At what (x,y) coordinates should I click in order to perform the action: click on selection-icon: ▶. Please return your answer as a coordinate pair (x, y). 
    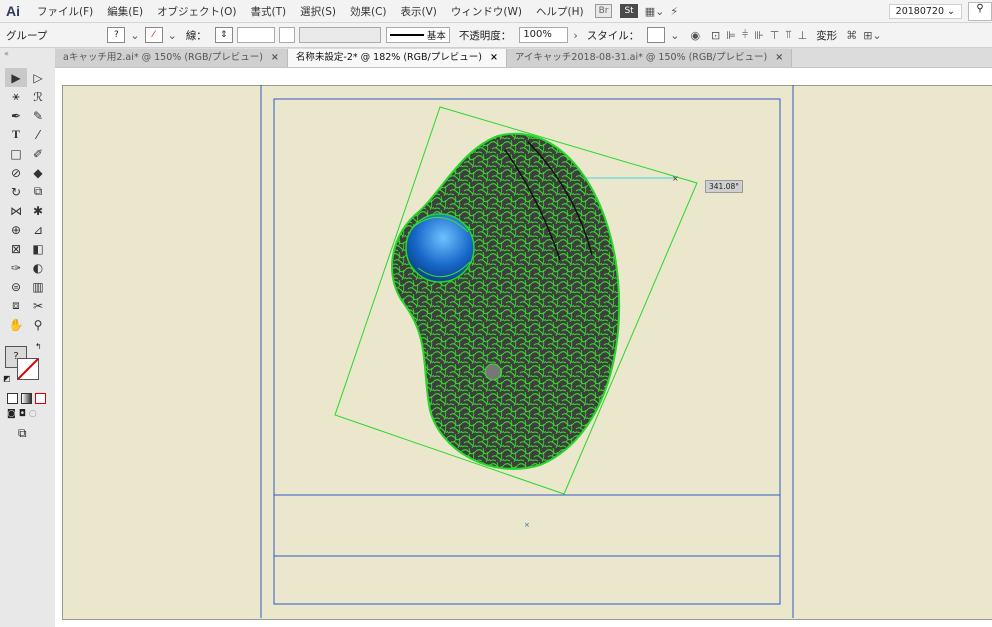
    Looking at the image, I should click on (16, 77).